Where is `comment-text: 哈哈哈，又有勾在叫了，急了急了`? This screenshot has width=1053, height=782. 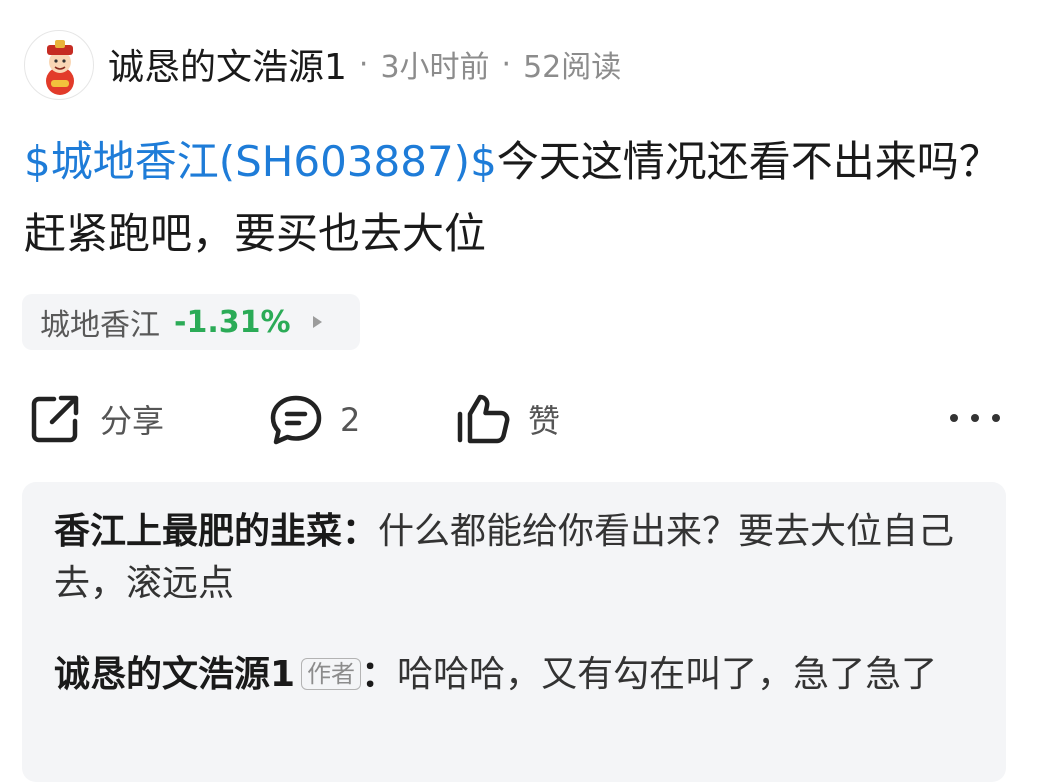 comment-text: 哈哈哈，又有勾在叫了，急了急了 is located at coordinates (667, 674).